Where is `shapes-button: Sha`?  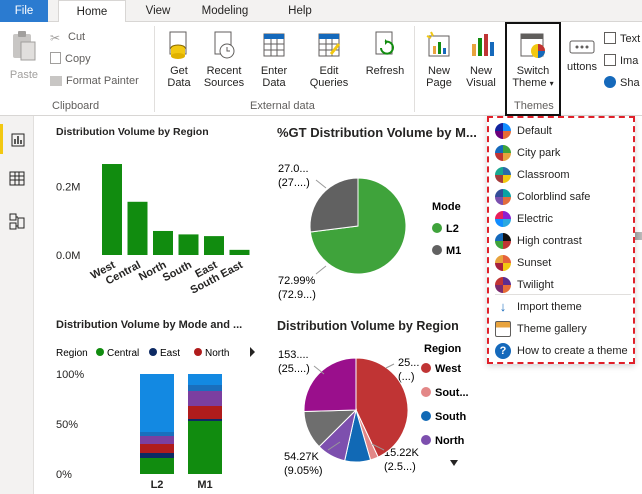 shapes-button: Sha is located at coordinates (622, 83).